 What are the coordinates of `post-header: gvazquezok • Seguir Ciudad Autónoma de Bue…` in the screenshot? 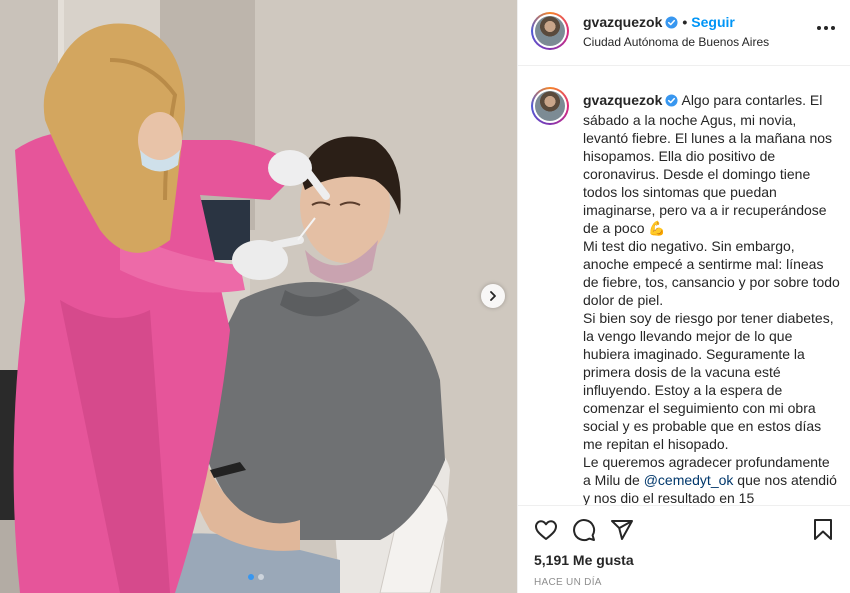 It's located at (684, 33).